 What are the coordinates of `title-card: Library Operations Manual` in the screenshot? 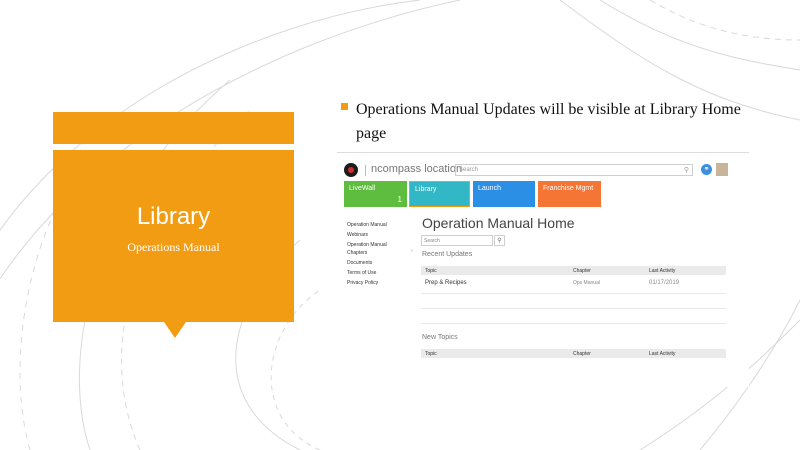 It's located at (173, 236).